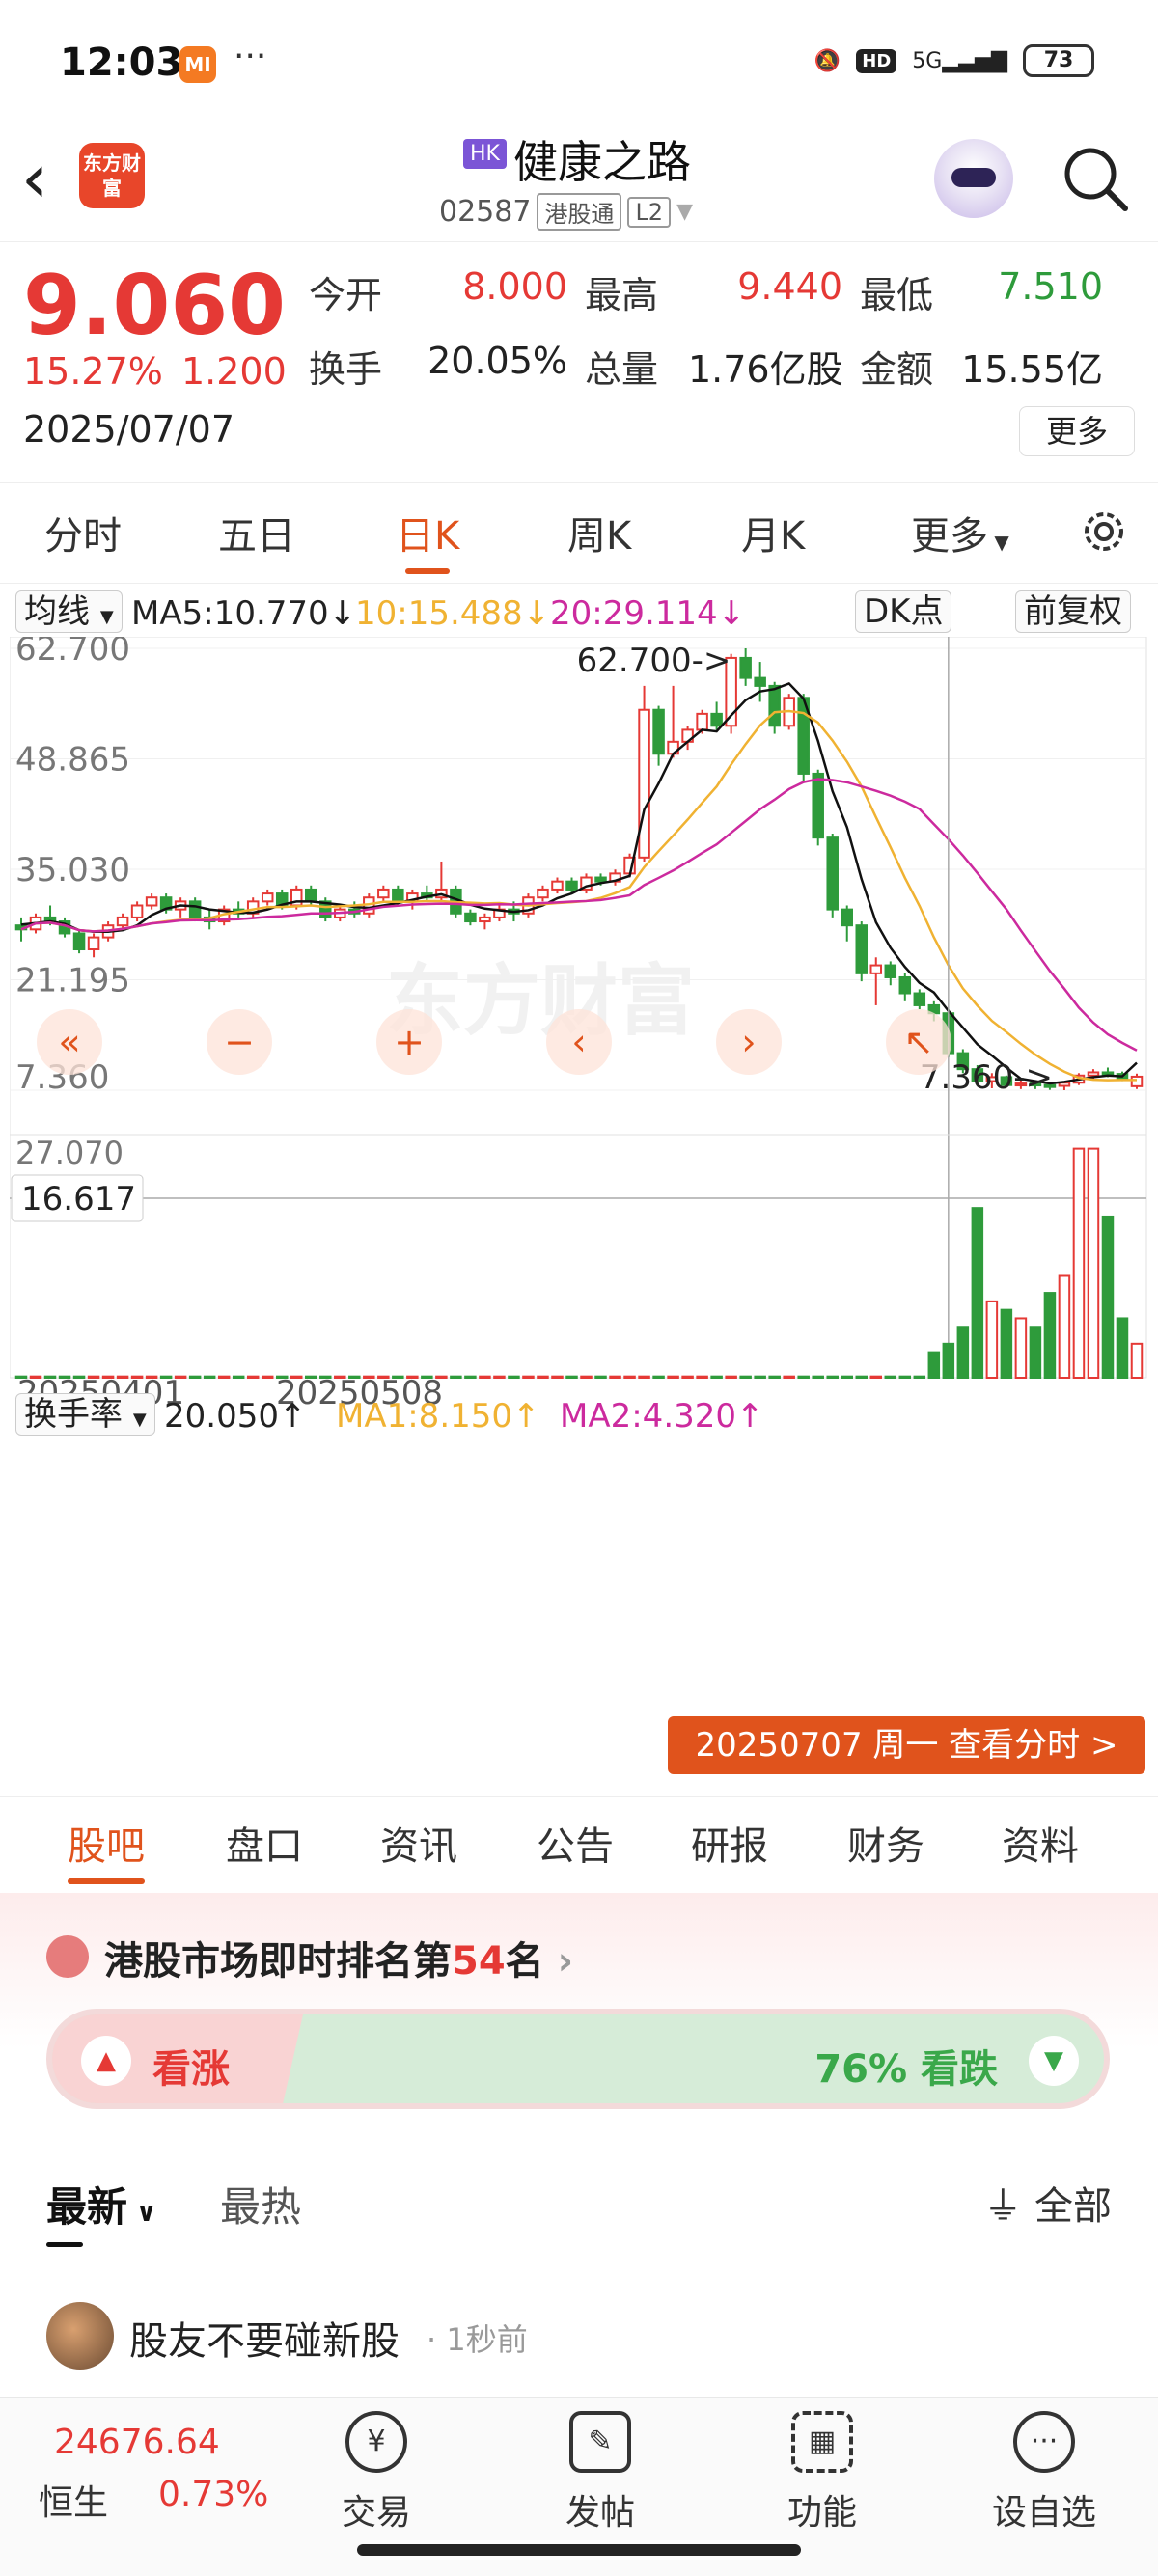 The image size is (1158, 2576). I want to click on tab-more-label: 更多, so click(949, 536).